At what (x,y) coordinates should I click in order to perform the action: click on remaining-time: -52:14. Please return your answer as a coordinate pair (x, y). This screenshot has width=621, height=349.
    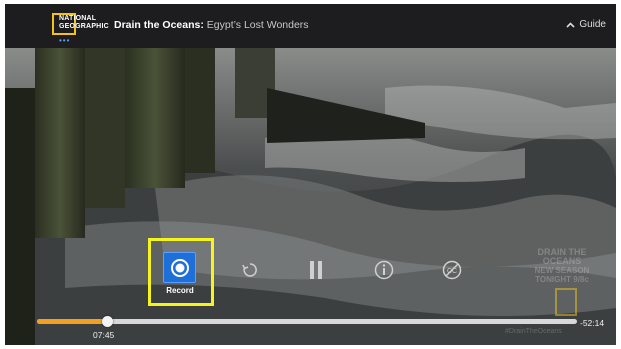
    Looking at the image, I should click on (592, 323).